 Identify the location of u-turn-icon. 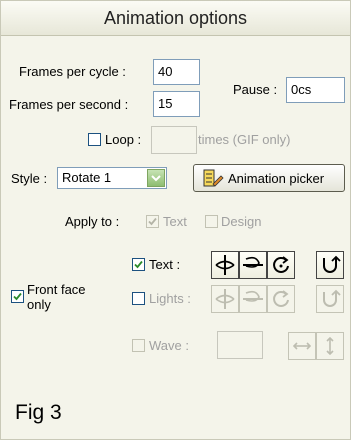
(330, 265).